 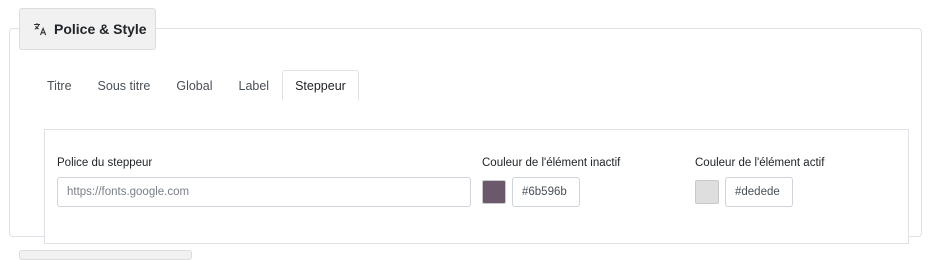 What do you see at coordinates (124, 85) in the screenshot?
I see `tab-sous-titre: Sous titre` at bounding box center [124, 85].